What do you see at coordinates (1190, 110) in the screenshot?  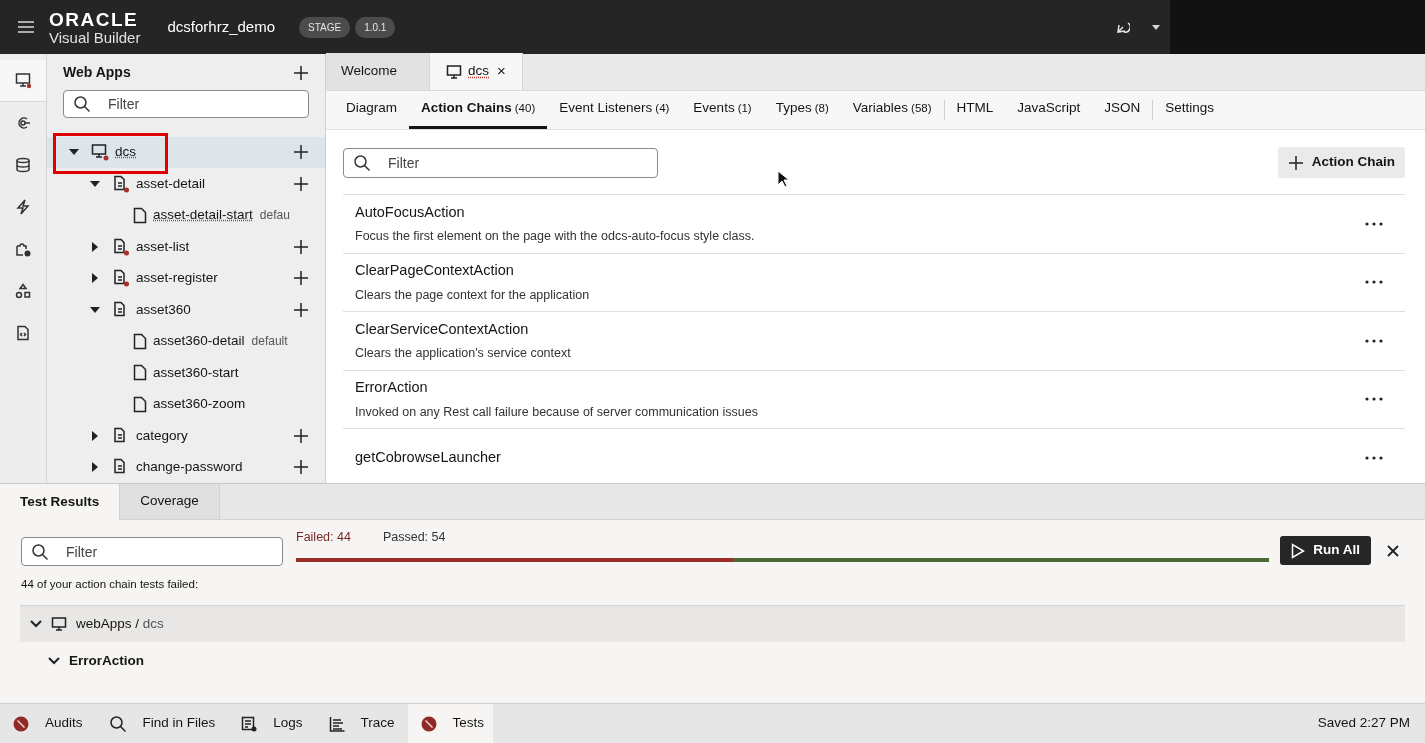 I see `sub-tab: Settings` at bounding box center [1190, 110].